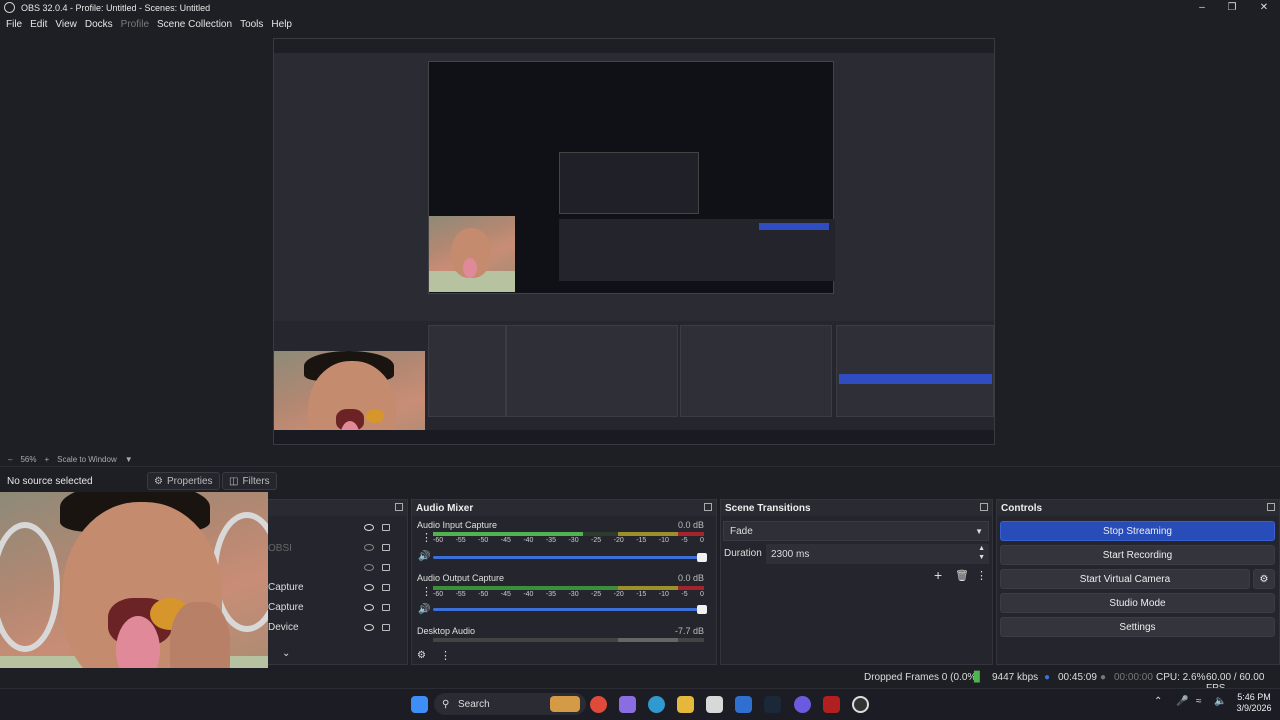  I want to click on transition-select: Fade ▼, so click(856, 531).